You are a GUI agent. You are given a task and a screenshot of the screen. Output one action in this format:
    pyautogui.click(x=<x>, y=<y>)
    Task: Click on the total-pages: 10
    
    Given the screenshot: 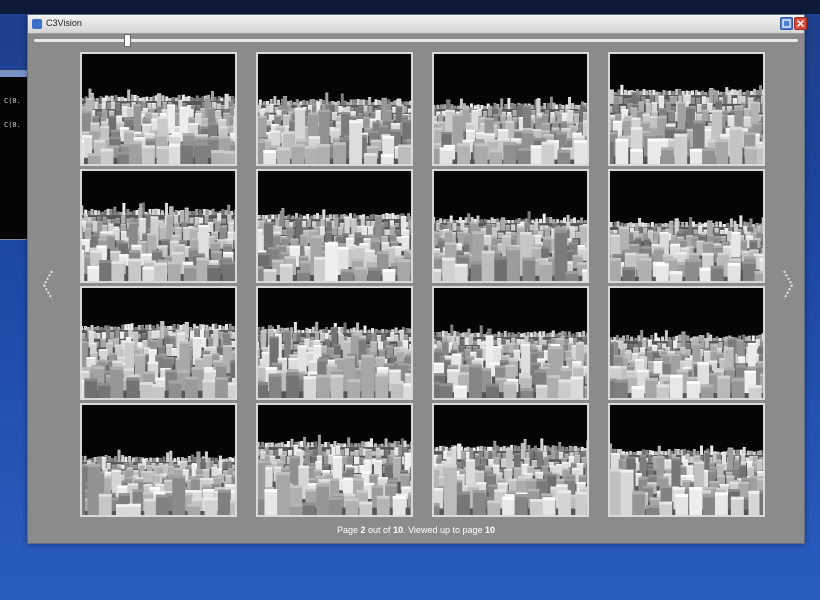 What is the action you would take?
    pyautogui.click(x=398, y=530)
    